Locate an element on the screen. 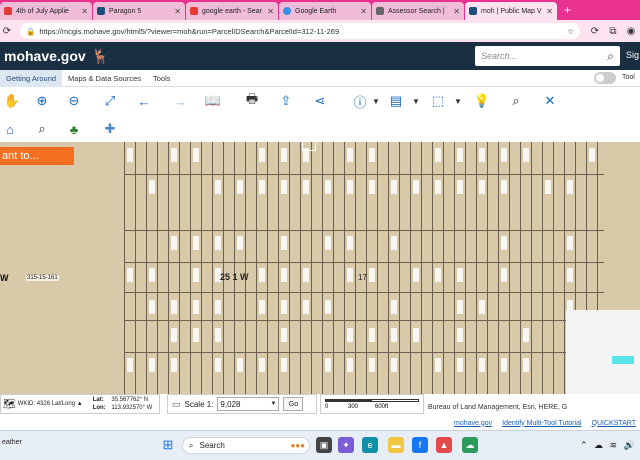  sign-in-link: Sig is located at coordinates (632, 55).